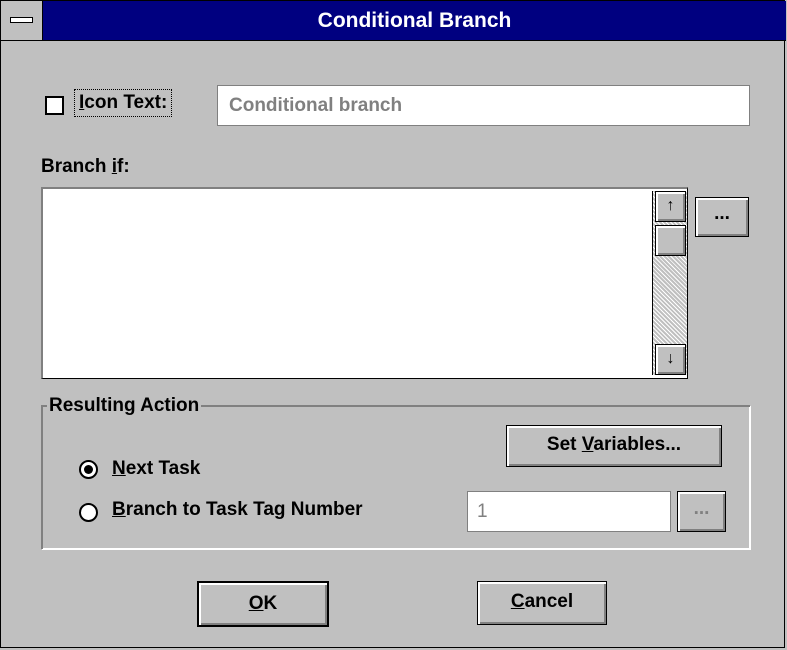 The height and width of the screenshot is (650, 787). I want to click on title-bar: Conditional Branch, so click(393, 21).